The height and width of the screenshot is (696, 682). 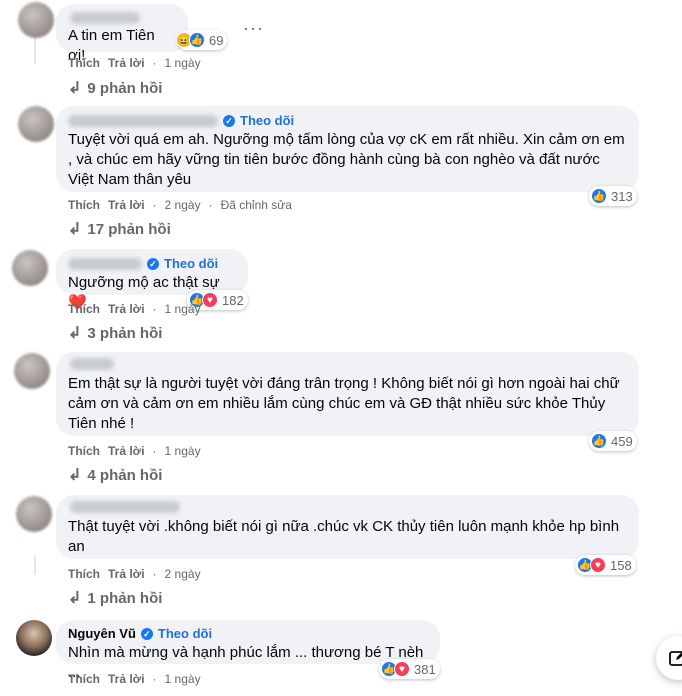 I want to click on comment-bubble: ✓ Theo dõi Ngưỡng mộ ac thật sự ❤️, so click(x=152, y=280).